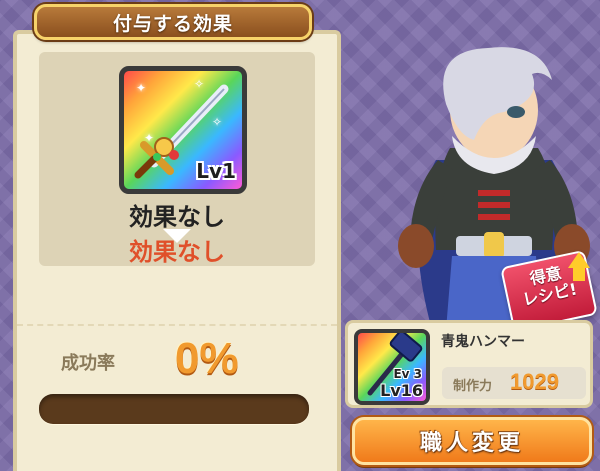  What do you see at coordinates (216, 171) in the screenshot?
I see `item-level-badge: Lv1` at bounding box center [216, 171].